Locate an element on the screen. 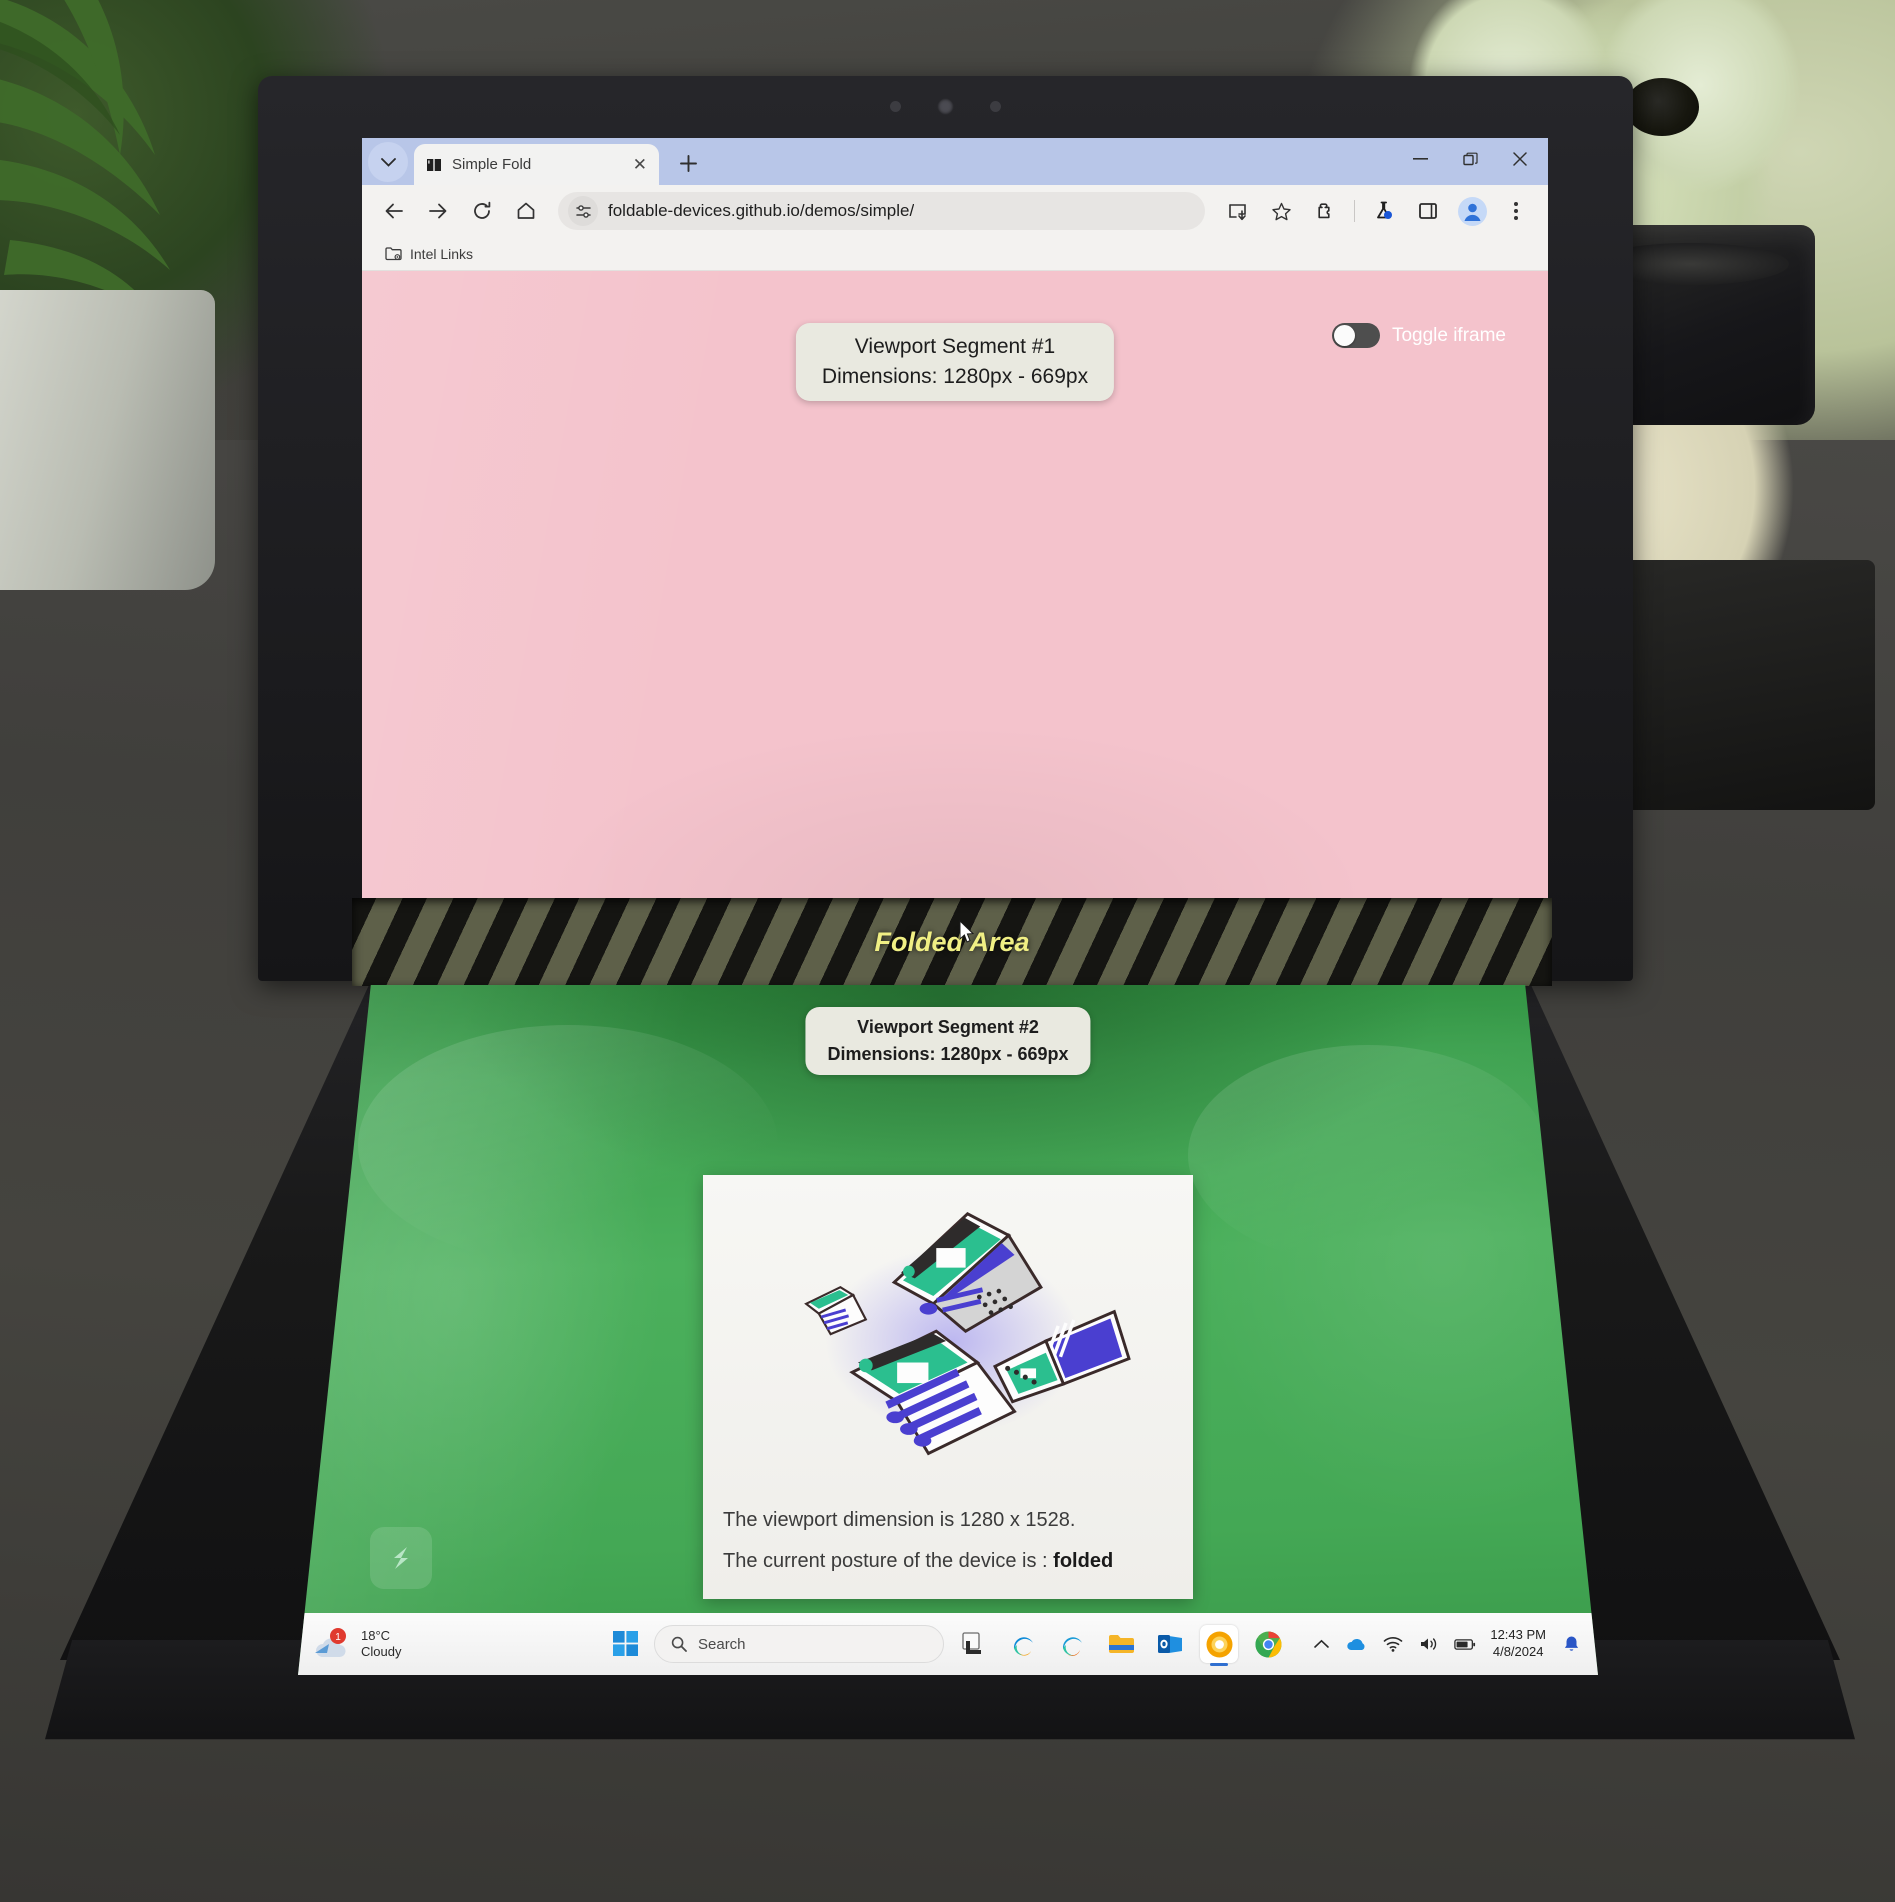 Image resolution: width=1895 pixels, height=1902 pixels. browser-toolbar: foldable-devices.github.io/demos/simple/ is located at coordinates (955, 211).